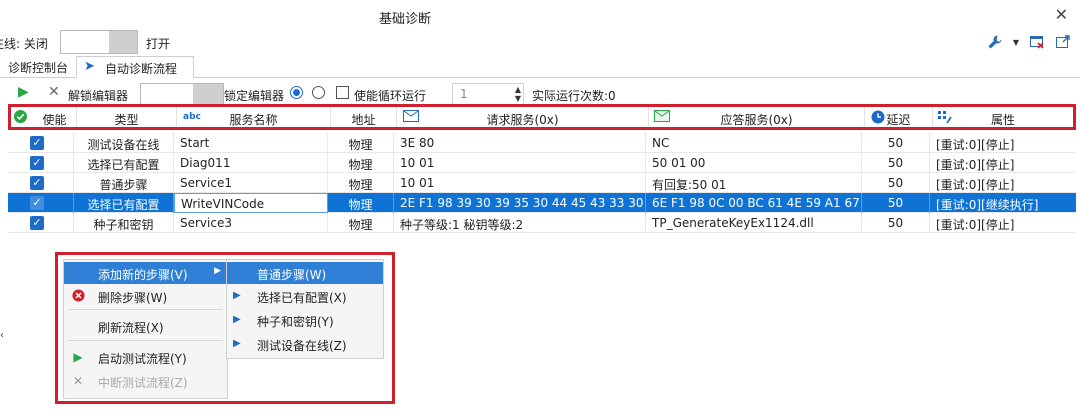 The image size is (1080, 413). What do you see at coordinates (754, 223) in the screenshot?
I see `response-cell: TP_GenerateKeyEx1124.dll` at bounding box center [754, 223].